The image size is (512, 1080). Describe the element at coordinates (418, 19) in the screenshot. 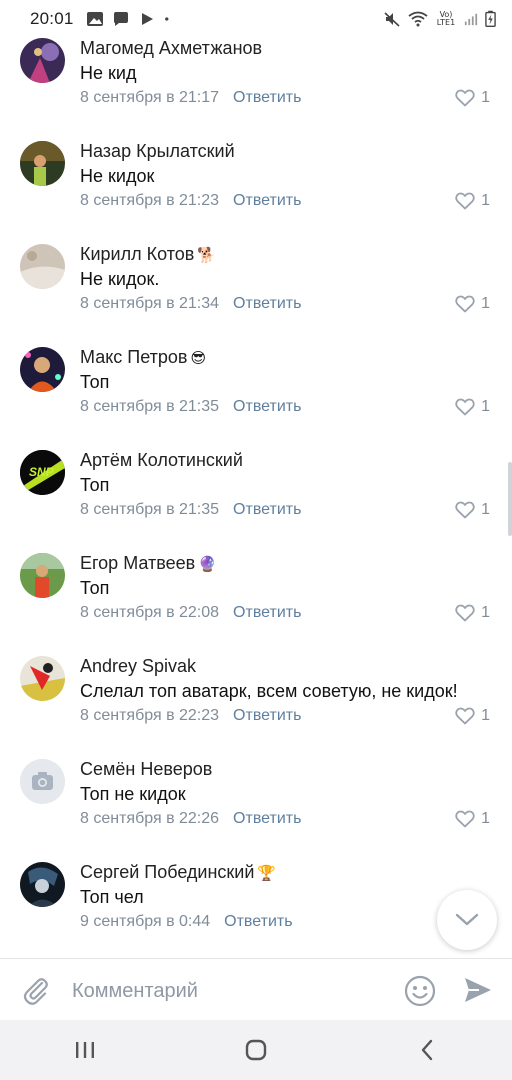

I see `wifi-icon` at that location.